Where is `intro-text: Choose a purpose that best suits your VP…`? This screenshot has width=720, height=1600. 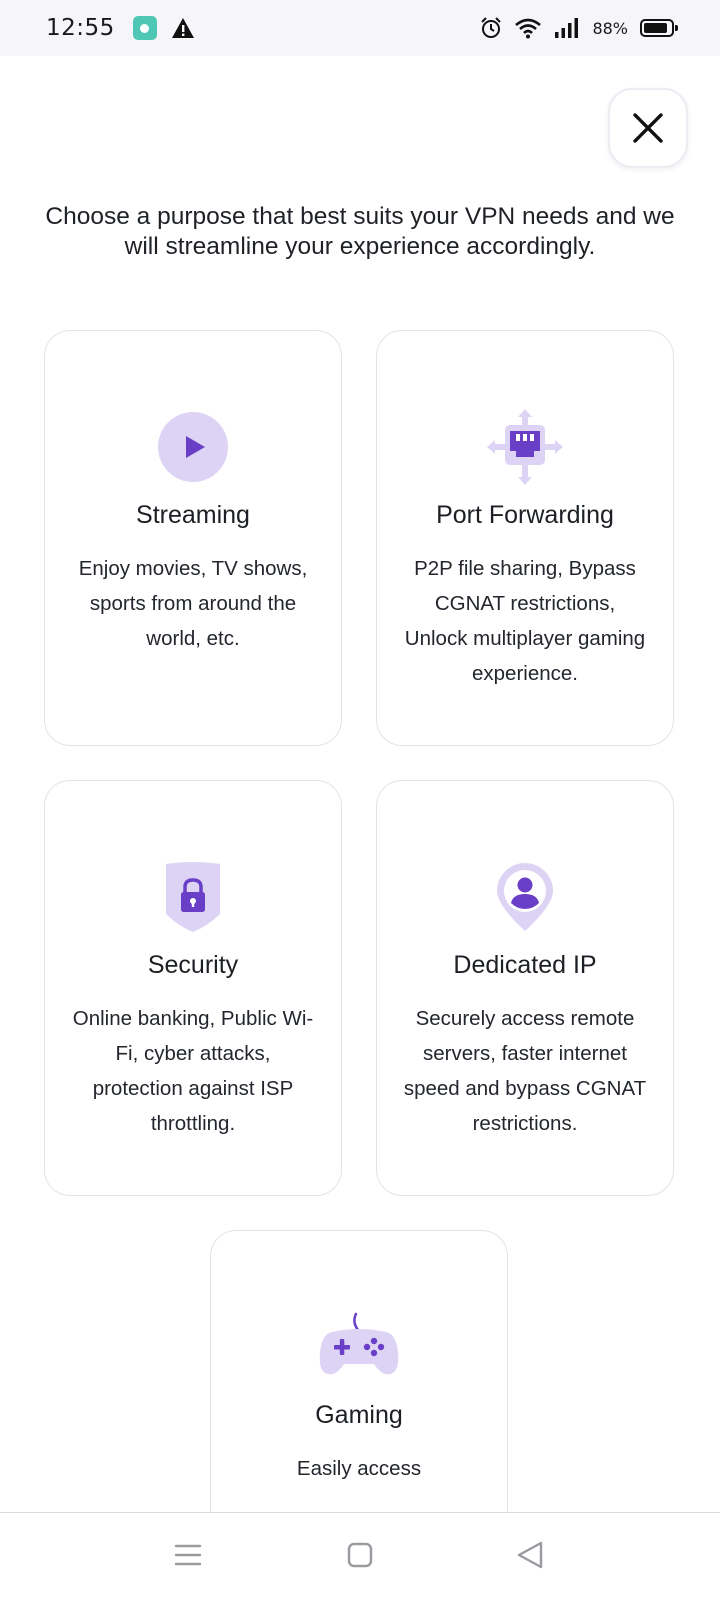 intro-text: Choose a purpose that best suits your VP… is located at coordinates (360, 231).